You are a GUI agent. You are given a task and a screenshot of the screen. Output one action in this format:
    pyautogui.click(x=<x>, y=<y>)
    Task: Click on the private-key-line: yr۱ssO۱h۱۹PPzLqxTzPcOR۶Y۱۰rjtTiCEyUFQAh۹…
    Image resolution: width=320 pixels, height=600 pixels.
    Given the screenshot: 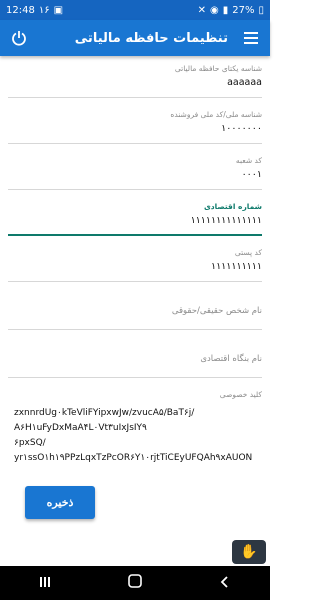 What is the action you would take?
    pyautogui.click(x=133, y=458)
    